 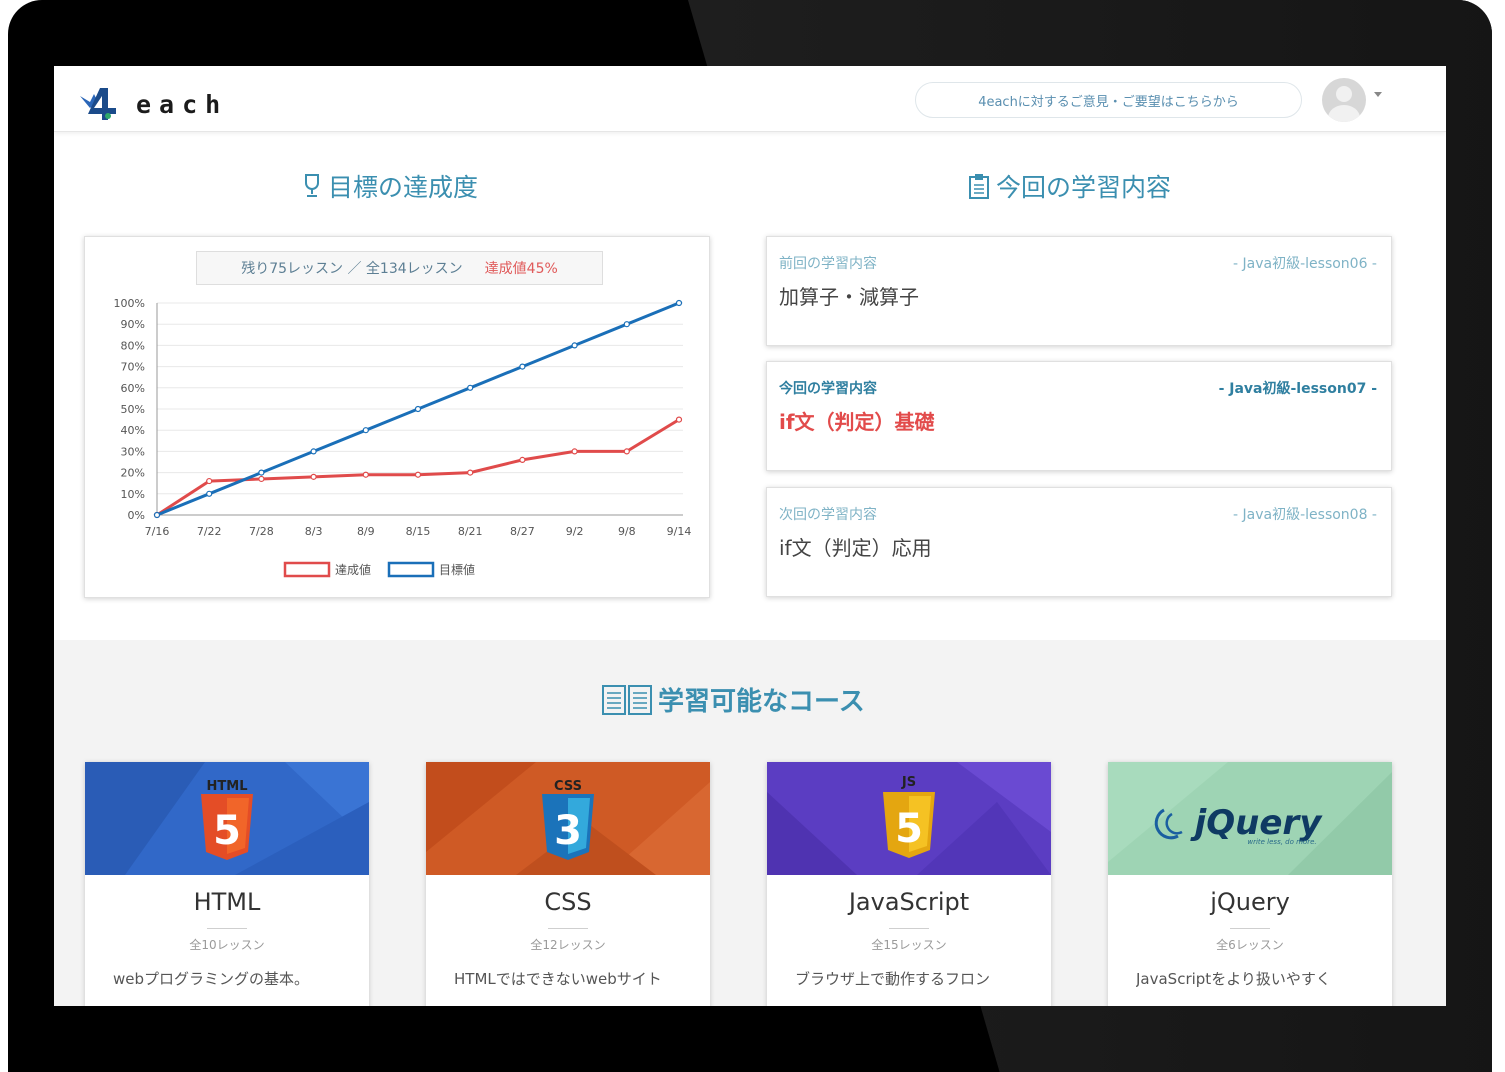 What do you see at coordinates (1305, 515) in the screenshot?
I see `lesson-code: - Java初級-lesson08 -` at bounding box center [1305, 515].